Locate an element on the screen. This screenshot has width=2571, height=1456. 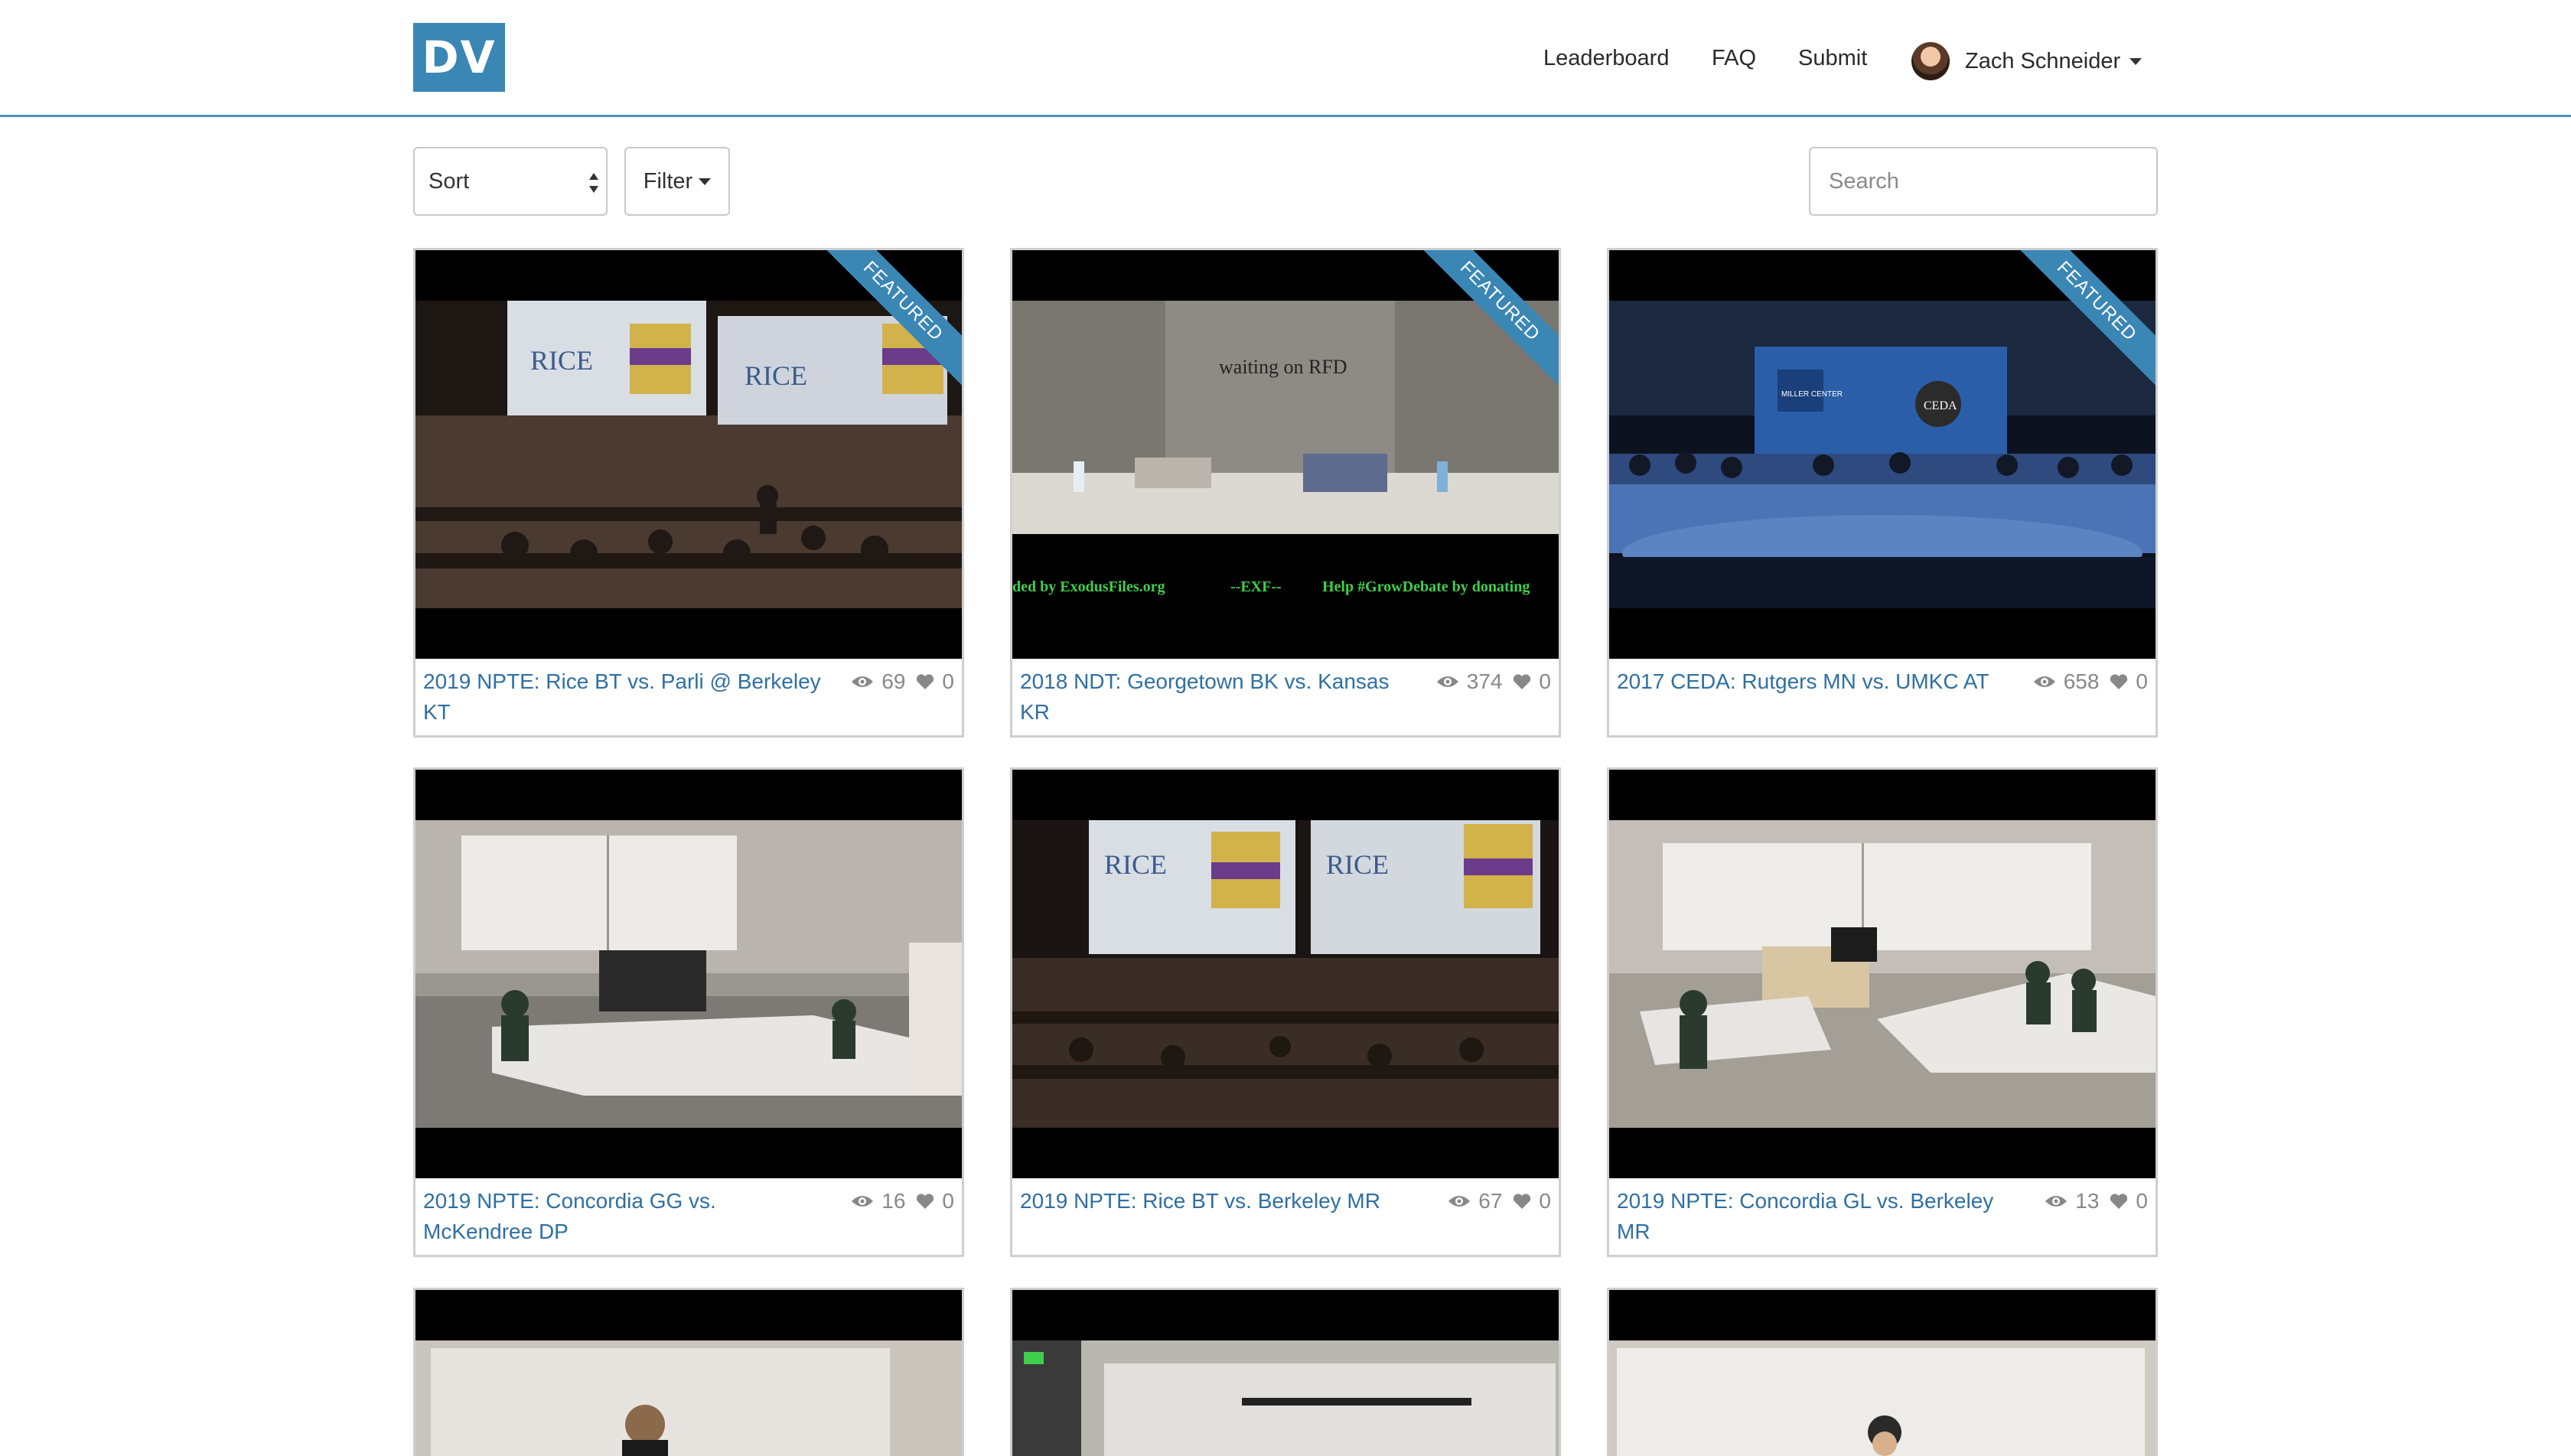
video-thumbnail: RICE RICE FEATURED is located at coordinates (688, 454).